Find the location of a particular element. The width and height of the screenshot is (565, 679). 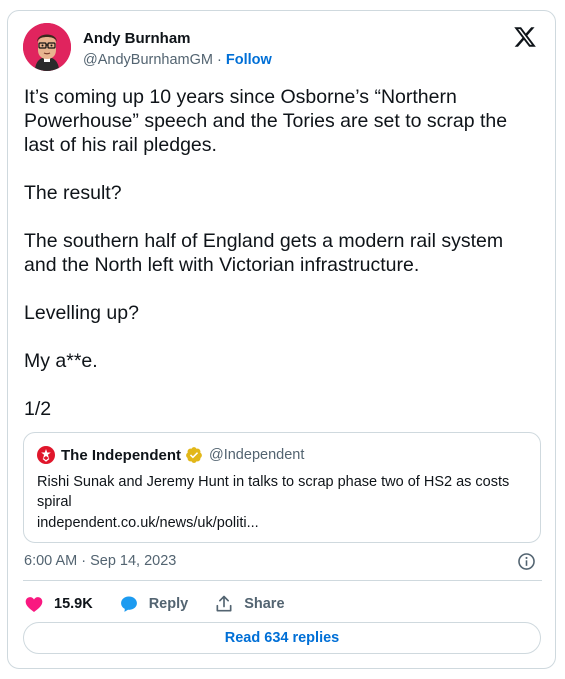

verified-badge-icon is located at coordinates (194, 455).